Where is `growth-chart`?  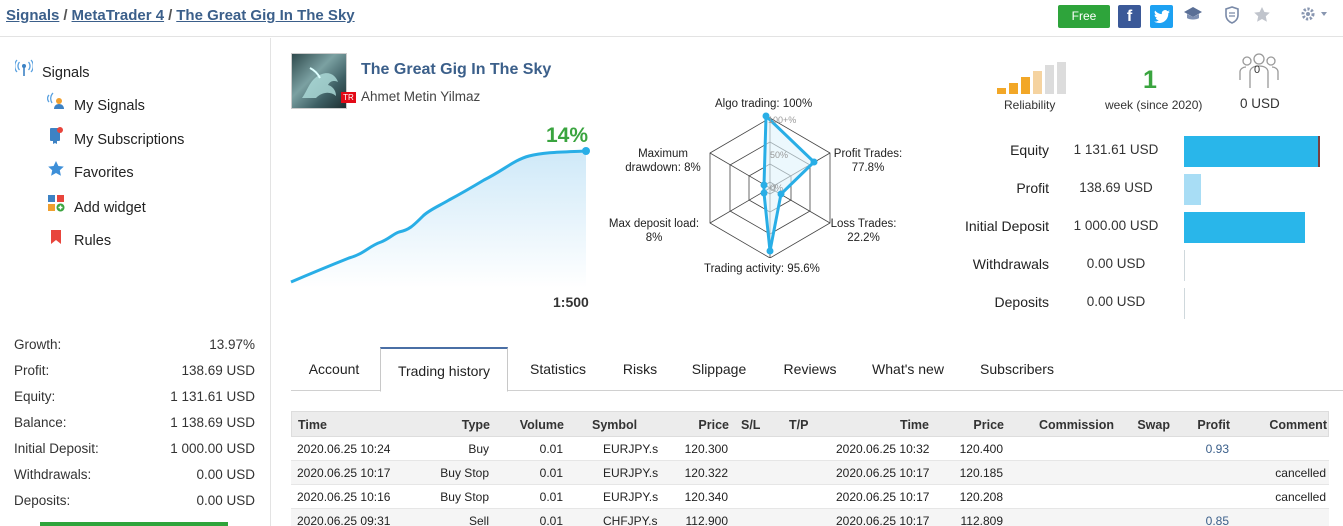 growth-chart is located at coordinates (440, 217).